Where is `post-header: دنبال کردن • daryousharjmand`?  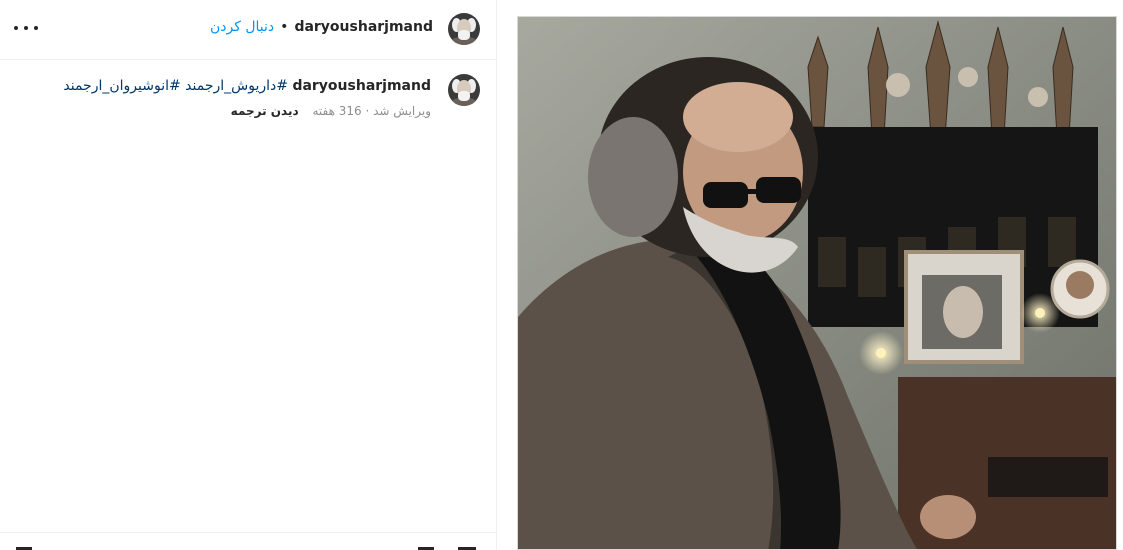
post-header: دنبال کردن • daryousharjmand is located at coordinates (248, 30).